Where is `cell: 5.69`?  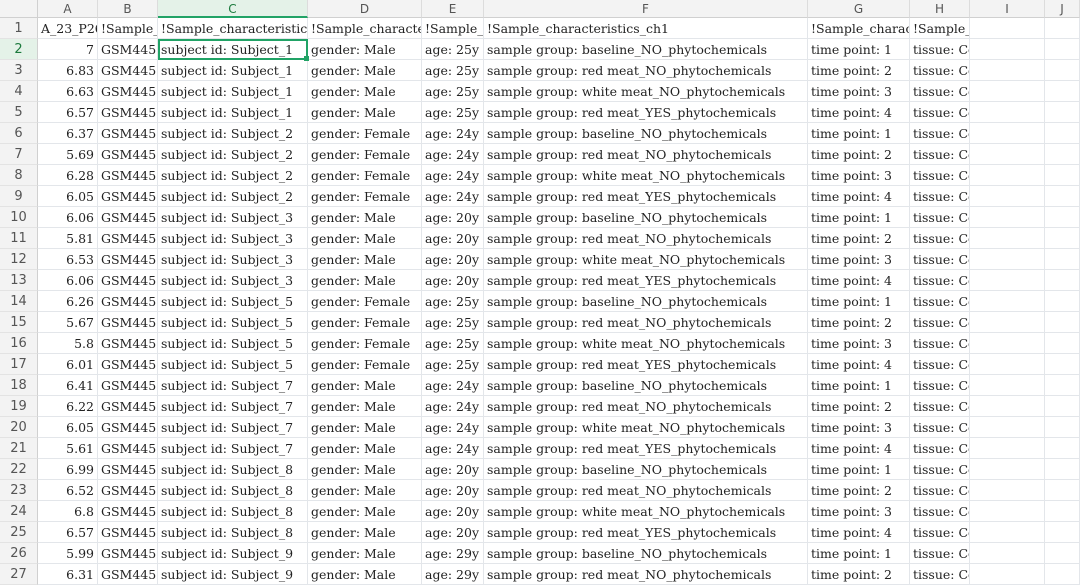
cell: 5.69 is located at coordinates (68, 154).